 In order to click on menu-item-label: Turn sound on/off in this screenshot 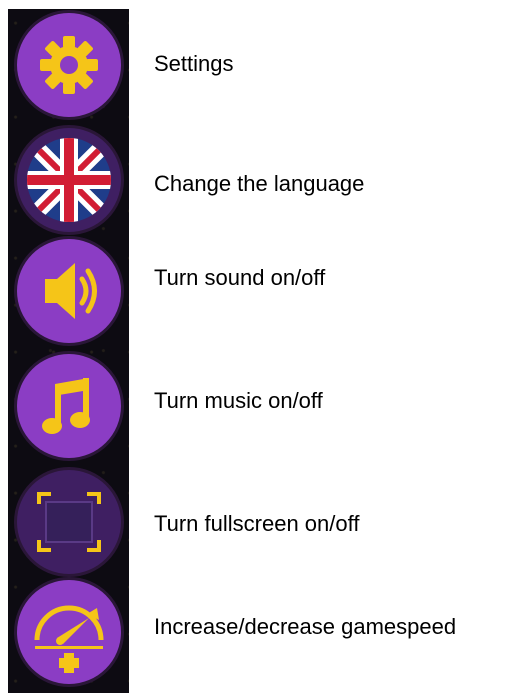, I will do `click(240, 277)`.